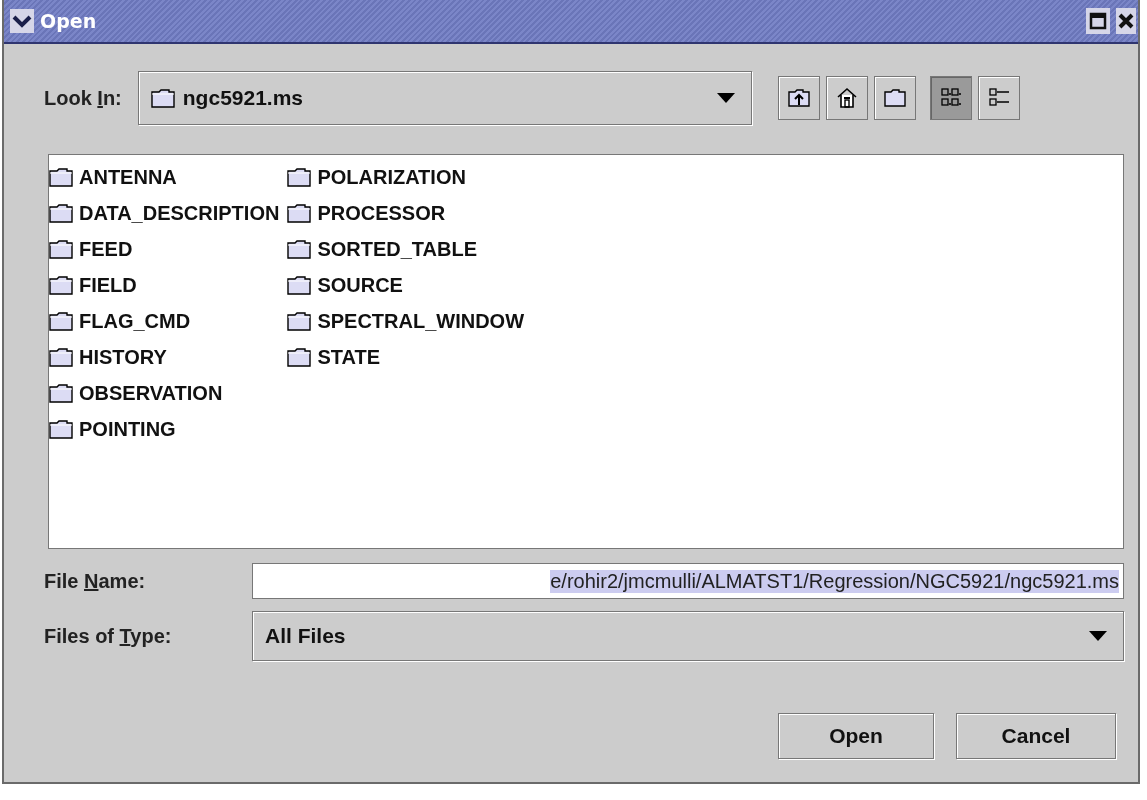 Image resolution: width=1147 pixels, height=800 pixels. I want to click on file-list-item: FLAG_CMD, so click(135, 321).